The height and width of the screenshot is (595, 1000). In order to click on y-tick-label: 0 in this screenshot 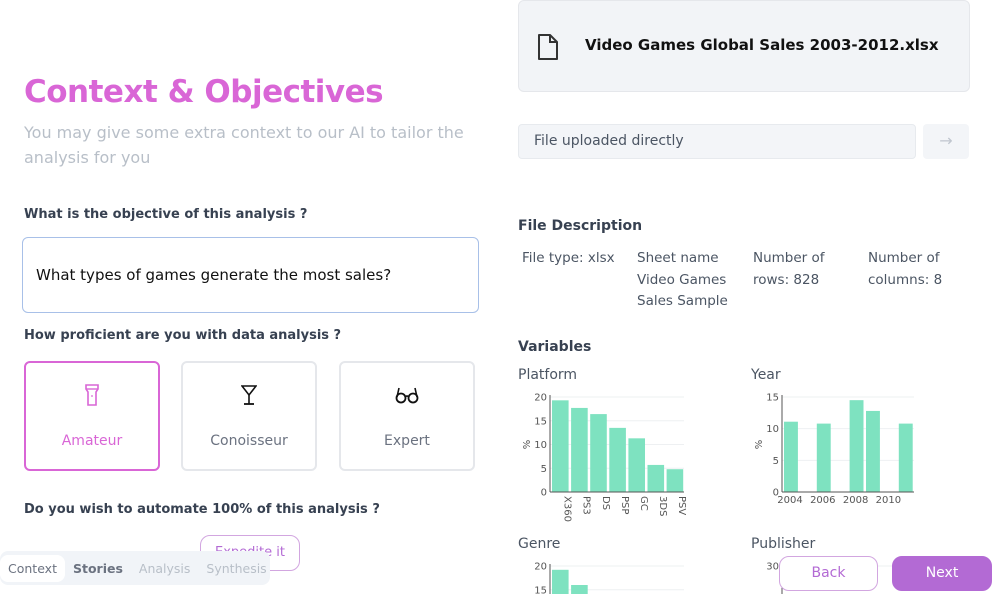, I will do `click(544, 493)`.